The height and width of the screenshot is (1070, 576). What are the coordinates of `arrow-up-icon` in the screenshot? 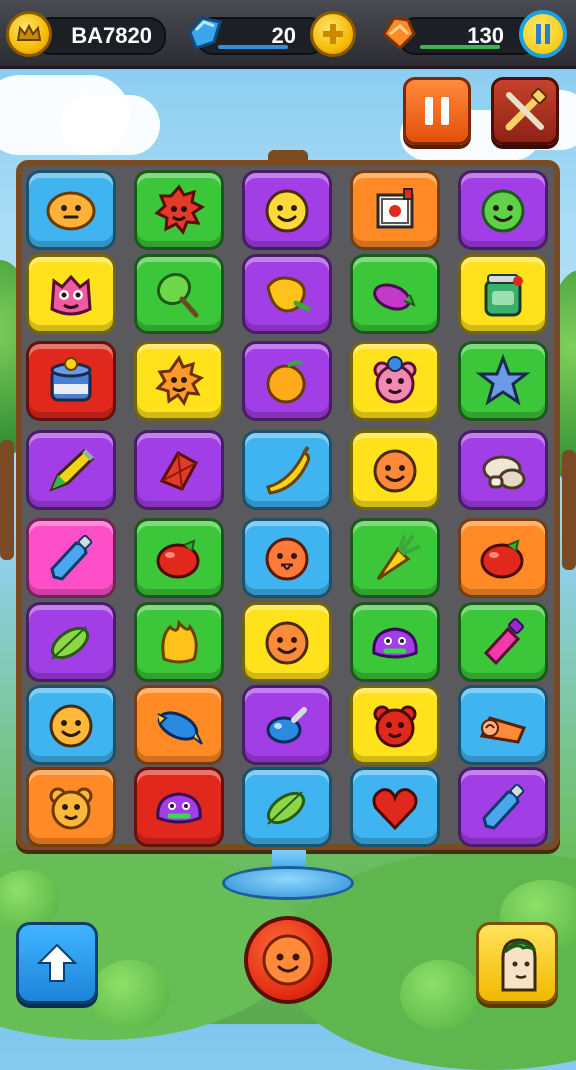 It's located at (57, 962).